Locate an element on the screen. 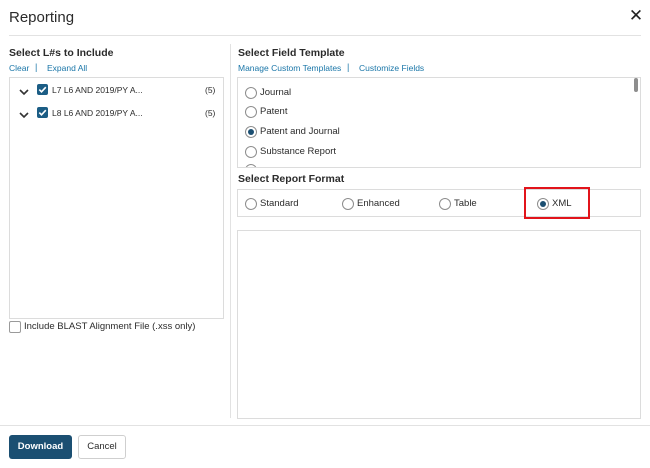 The height and width of the screenshot is (468, 650). blast-label: Include BLAST Alignment File (.xss only) is located at coordinates (109, 326).